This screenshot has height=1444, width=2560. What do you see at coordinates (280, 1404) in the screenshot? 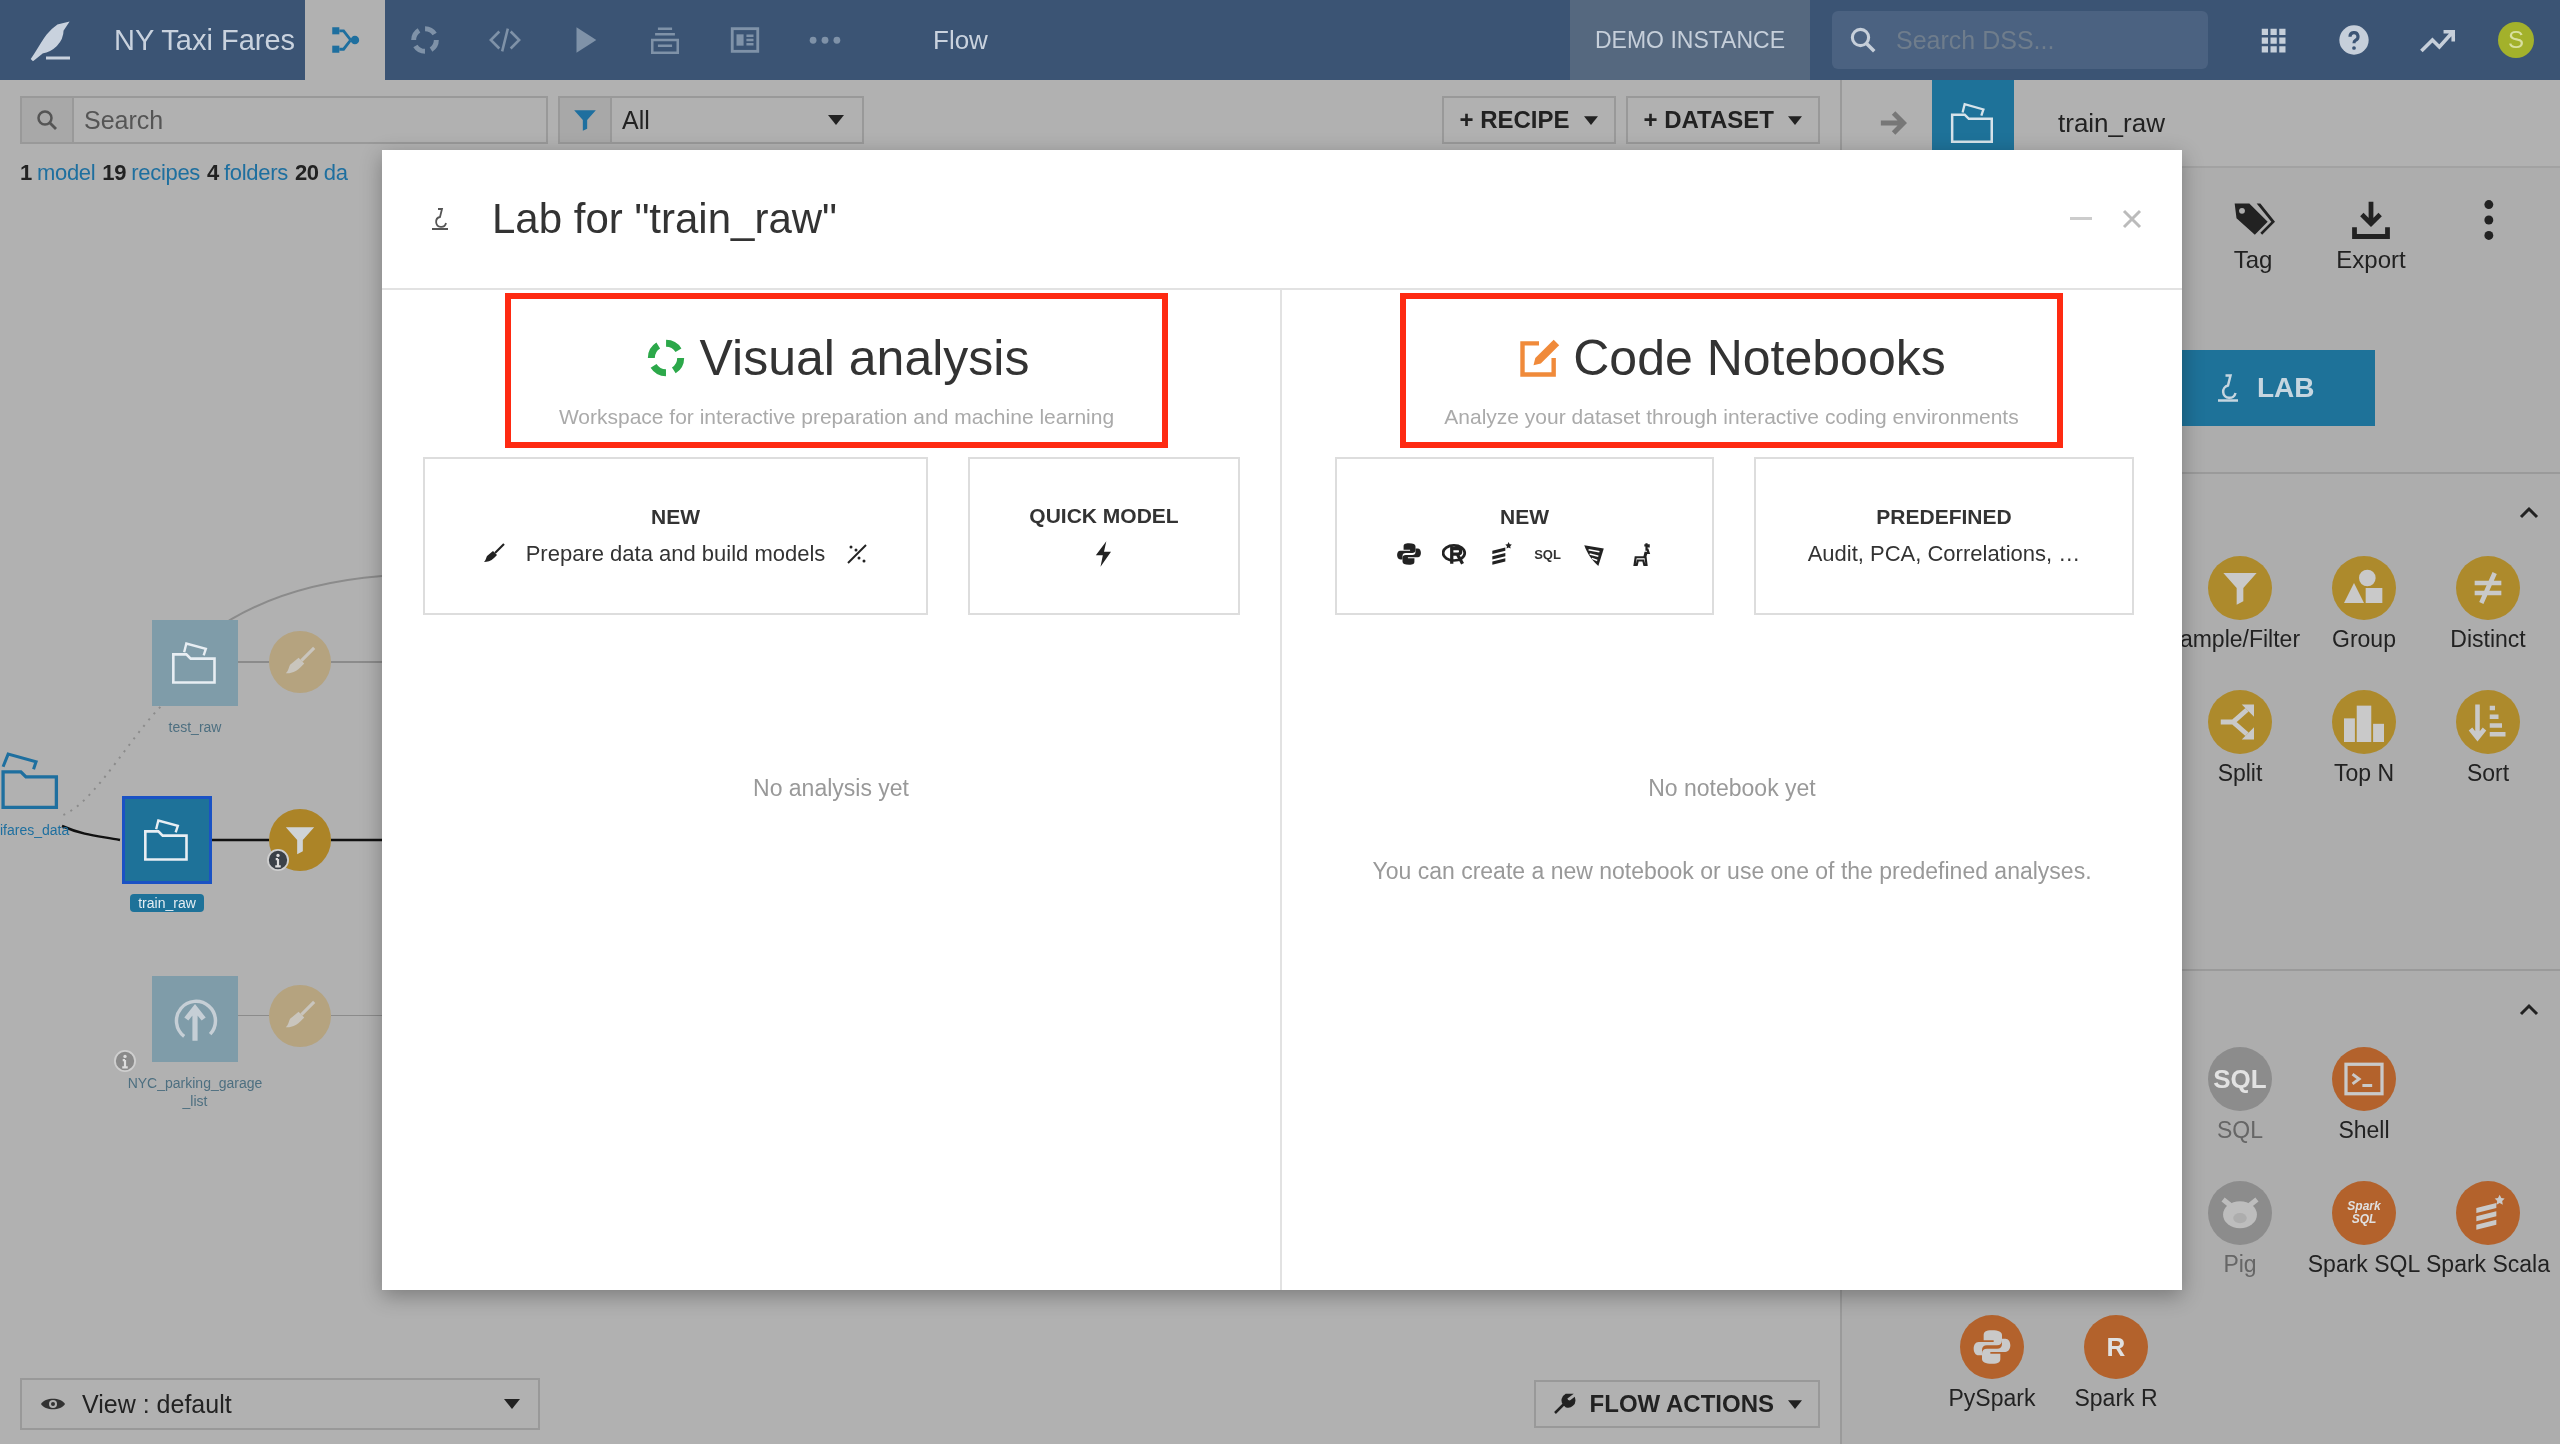
I see `view-dropdown: View : default` at bounding box center [280, 1404].